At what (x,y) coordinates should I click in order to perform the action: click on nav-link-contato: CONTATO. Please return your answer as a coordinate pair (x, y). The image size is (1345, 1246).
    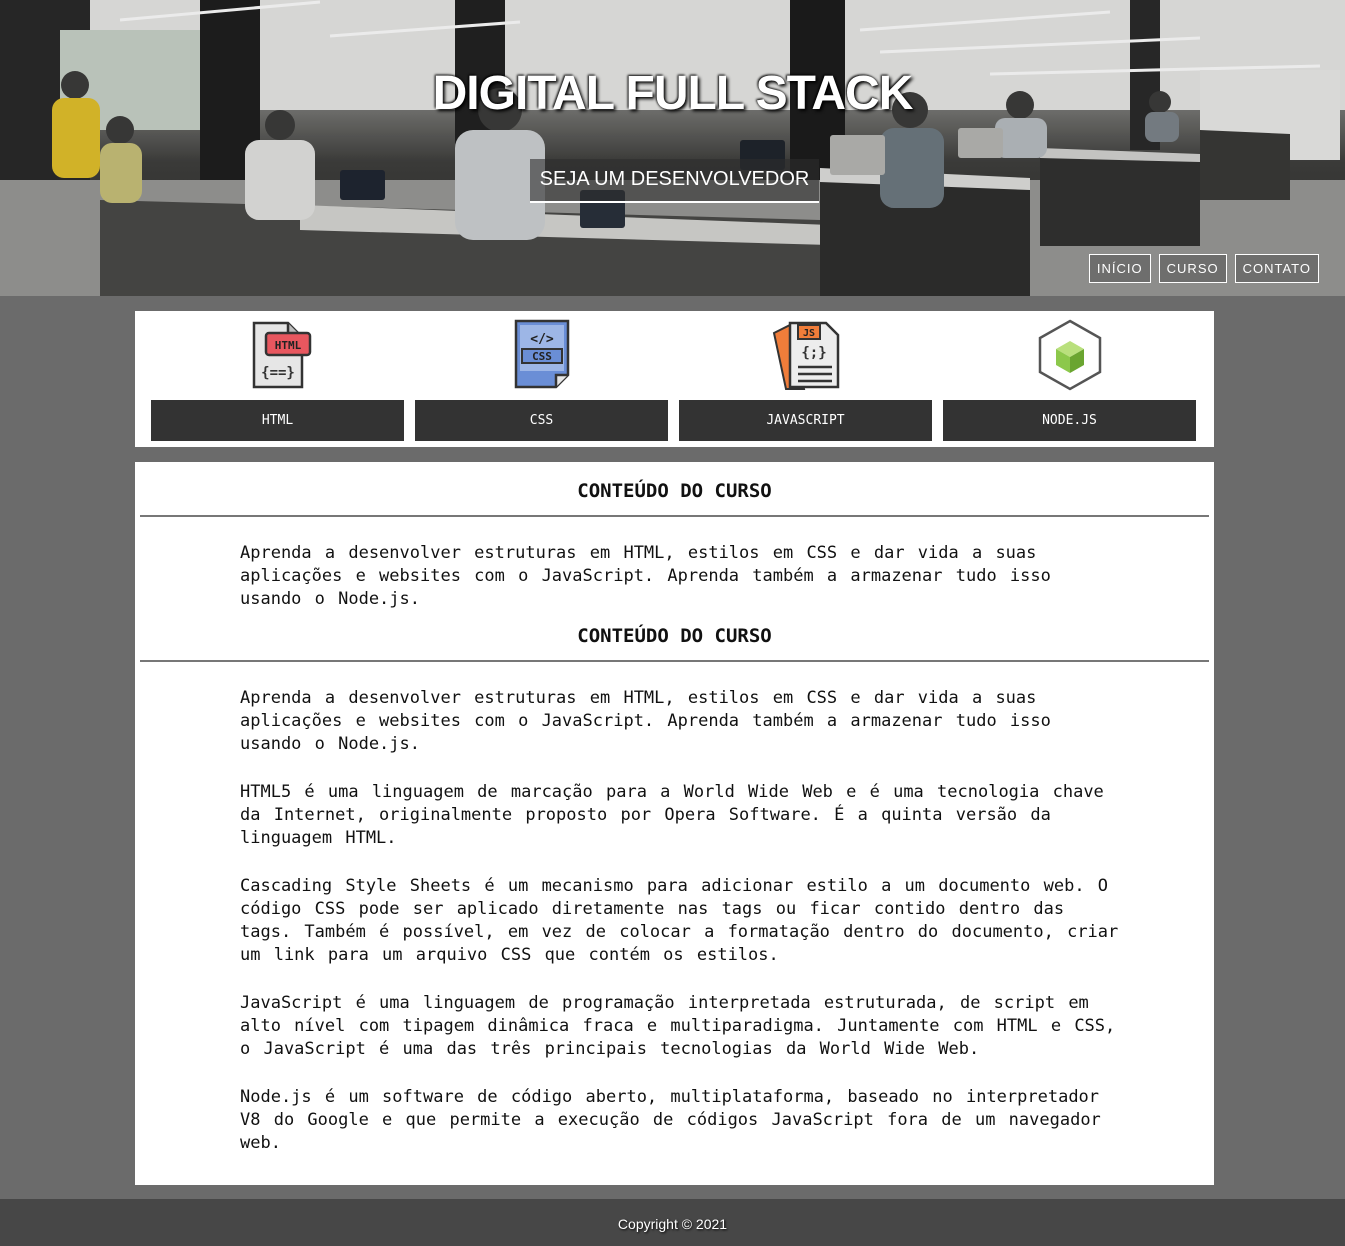
    Looking at the image, I should click on (1276, 268).